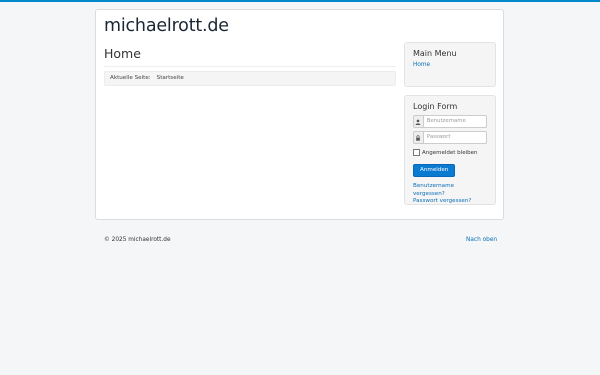 The image size is (600, 375). I want to click on login-form-title: Login Form, so click(435, 106).